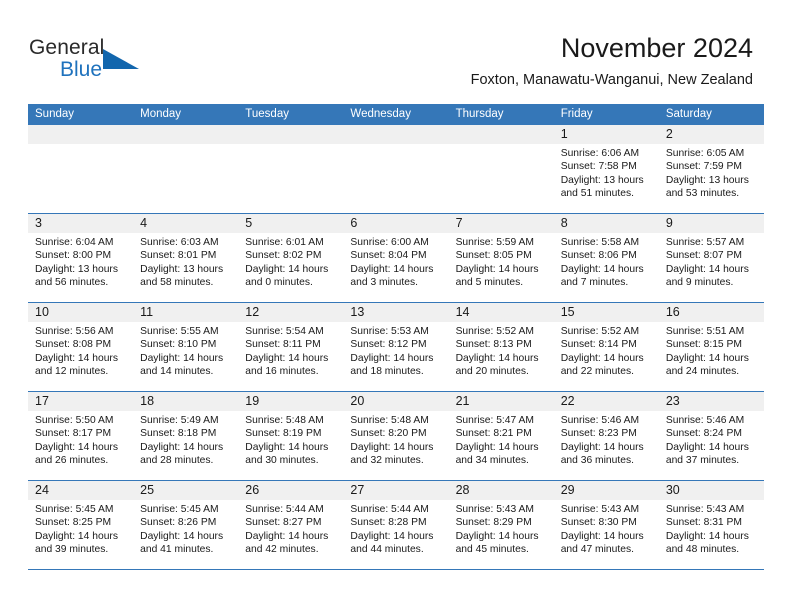 The image size is (792, 612). I want to click on day-number-band: 7, so click(501, 223).